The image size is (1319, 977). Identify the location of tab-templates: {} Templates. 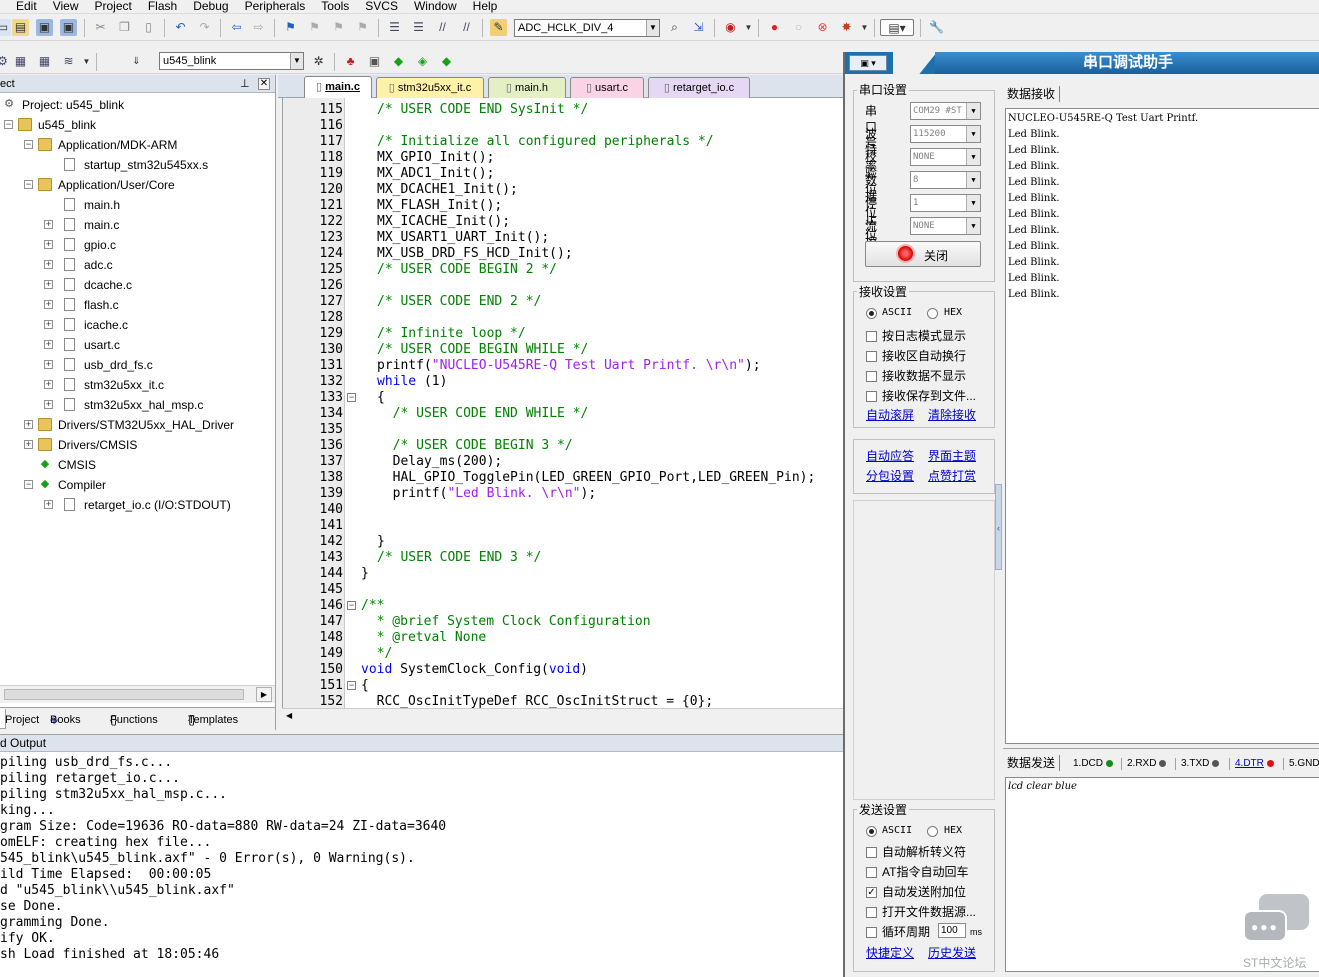
(210, 719).